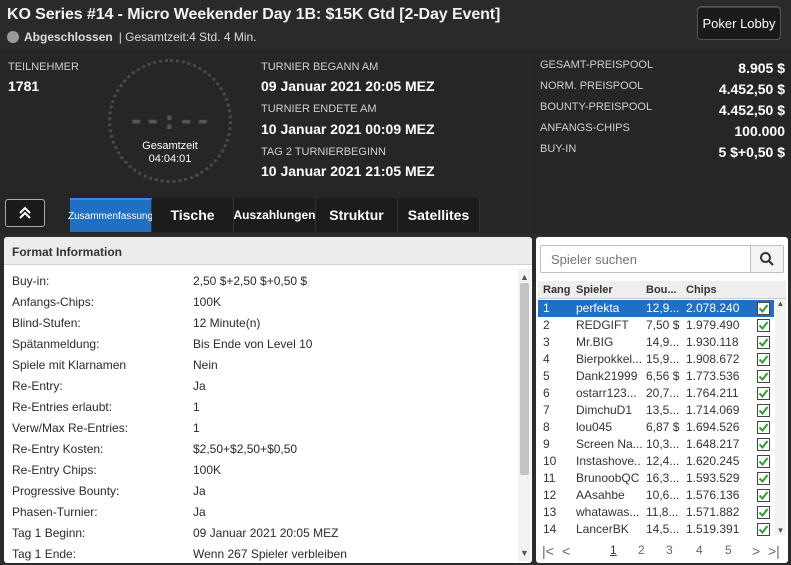  I want to click on player-name: BrunoobQC, so click(608, 478).